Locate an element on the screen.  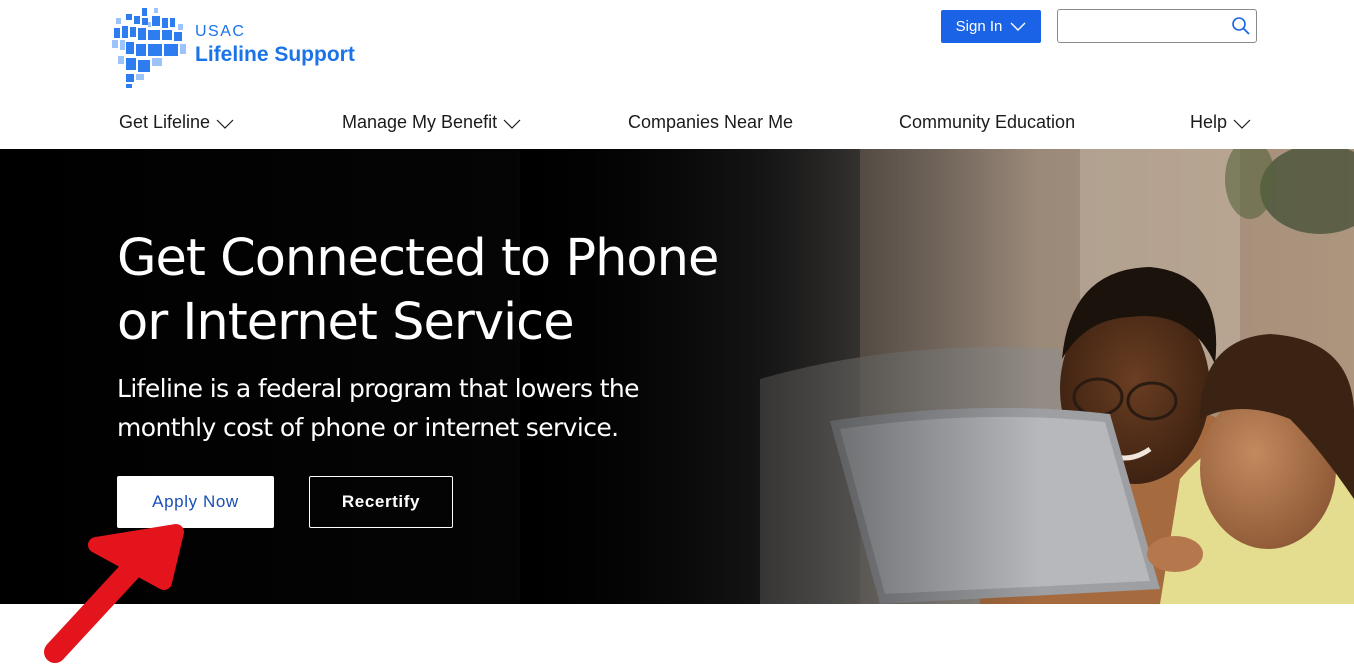
logo-site-name: Lifeline Support is located at coordinates (275, 54).